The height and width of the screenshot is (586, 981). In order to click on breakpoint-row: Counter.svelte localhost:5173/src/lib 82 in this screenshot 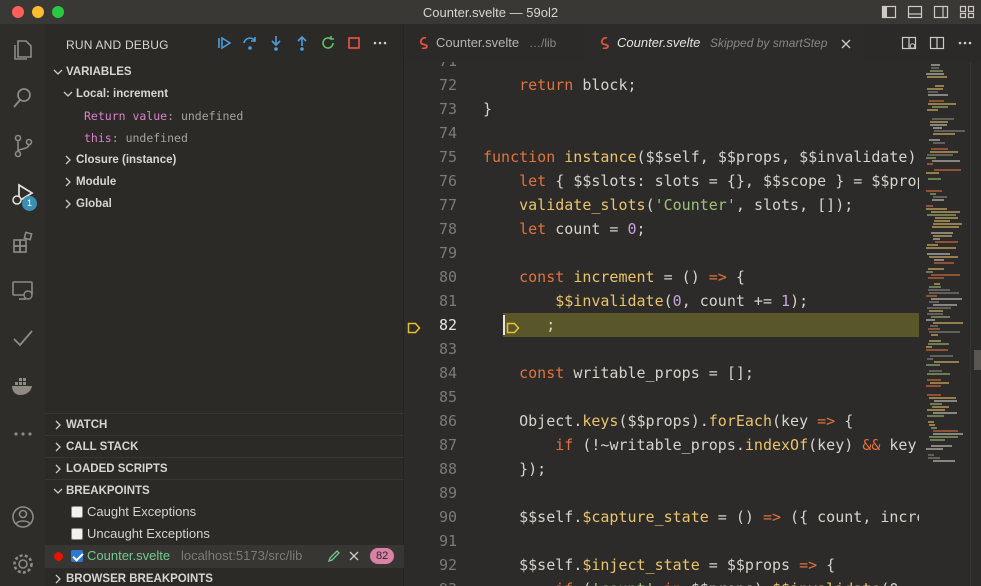, I will do `click(224, 556)`.